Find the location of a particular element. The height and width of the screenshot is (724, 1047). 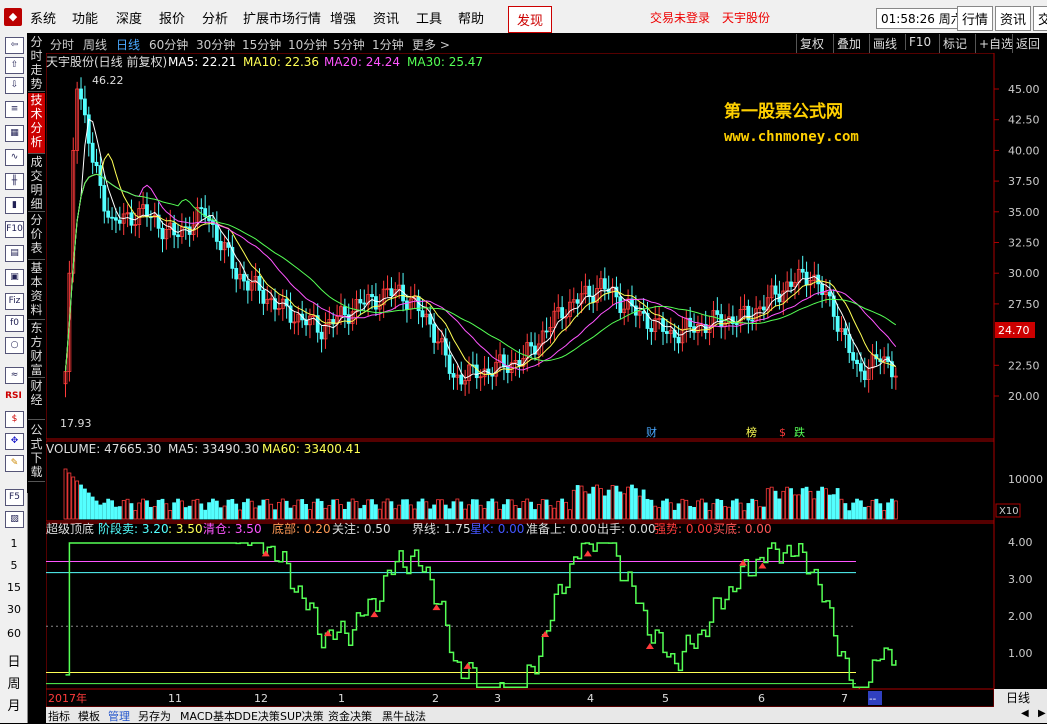

tab-funds: 资金决策 is located at coordinates (350, 716).